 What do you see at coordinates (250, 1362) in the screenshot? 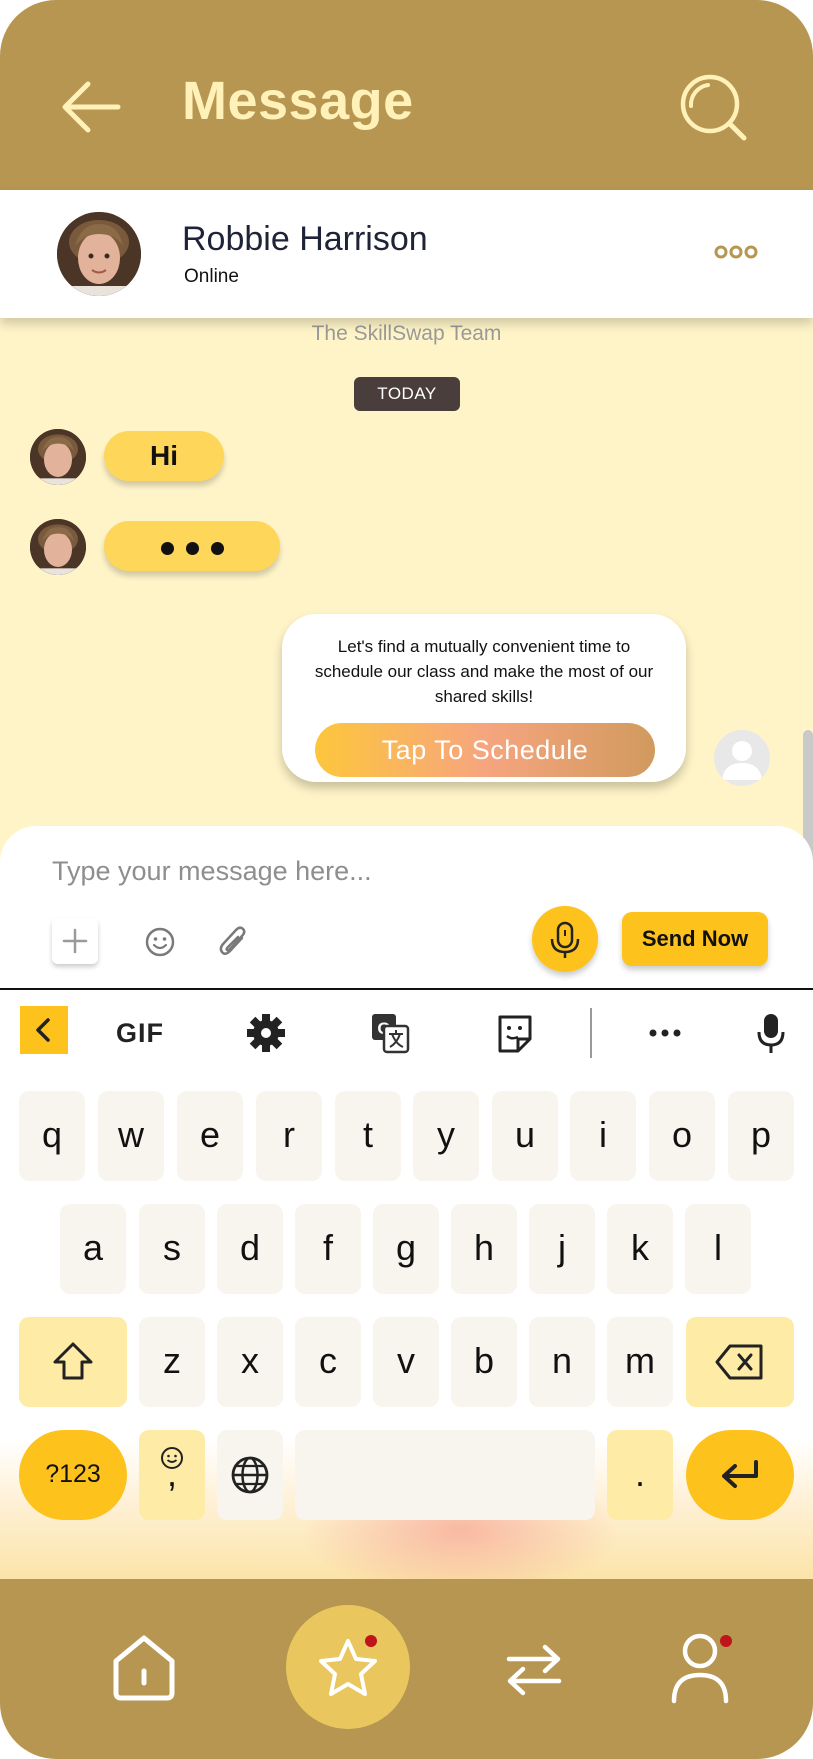
I see `key-x: x` at bounding box center [250, 1362].